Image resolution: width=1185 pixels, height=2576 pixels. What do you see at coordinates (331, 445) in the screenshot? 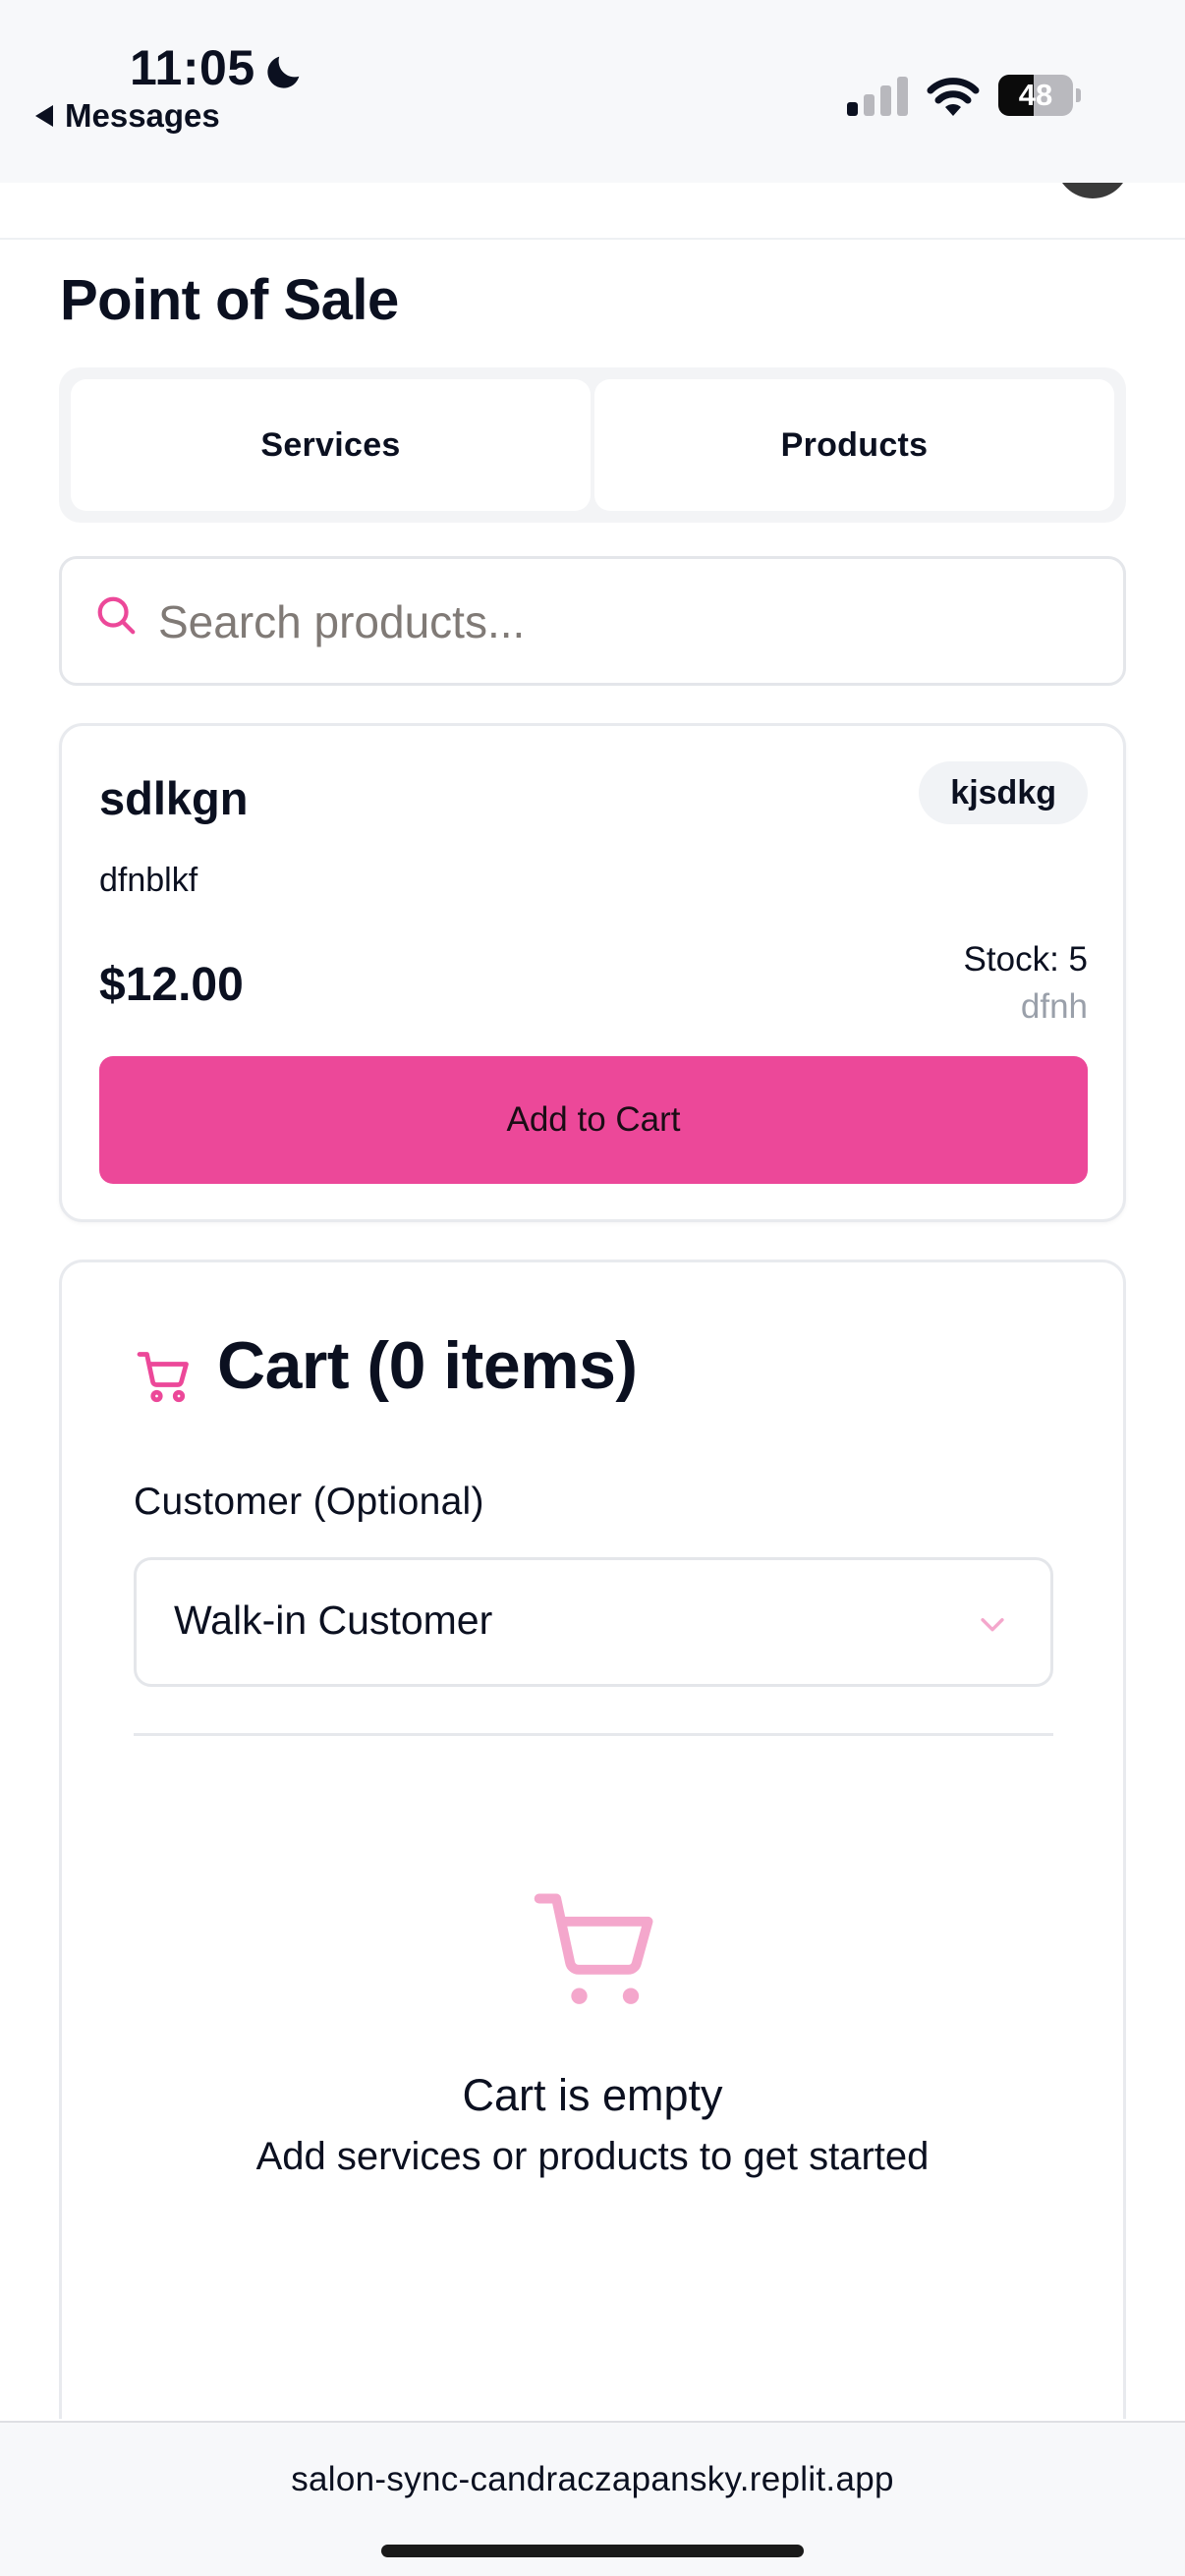
I see `tab-services: Services` at bounding box center [331, 445].